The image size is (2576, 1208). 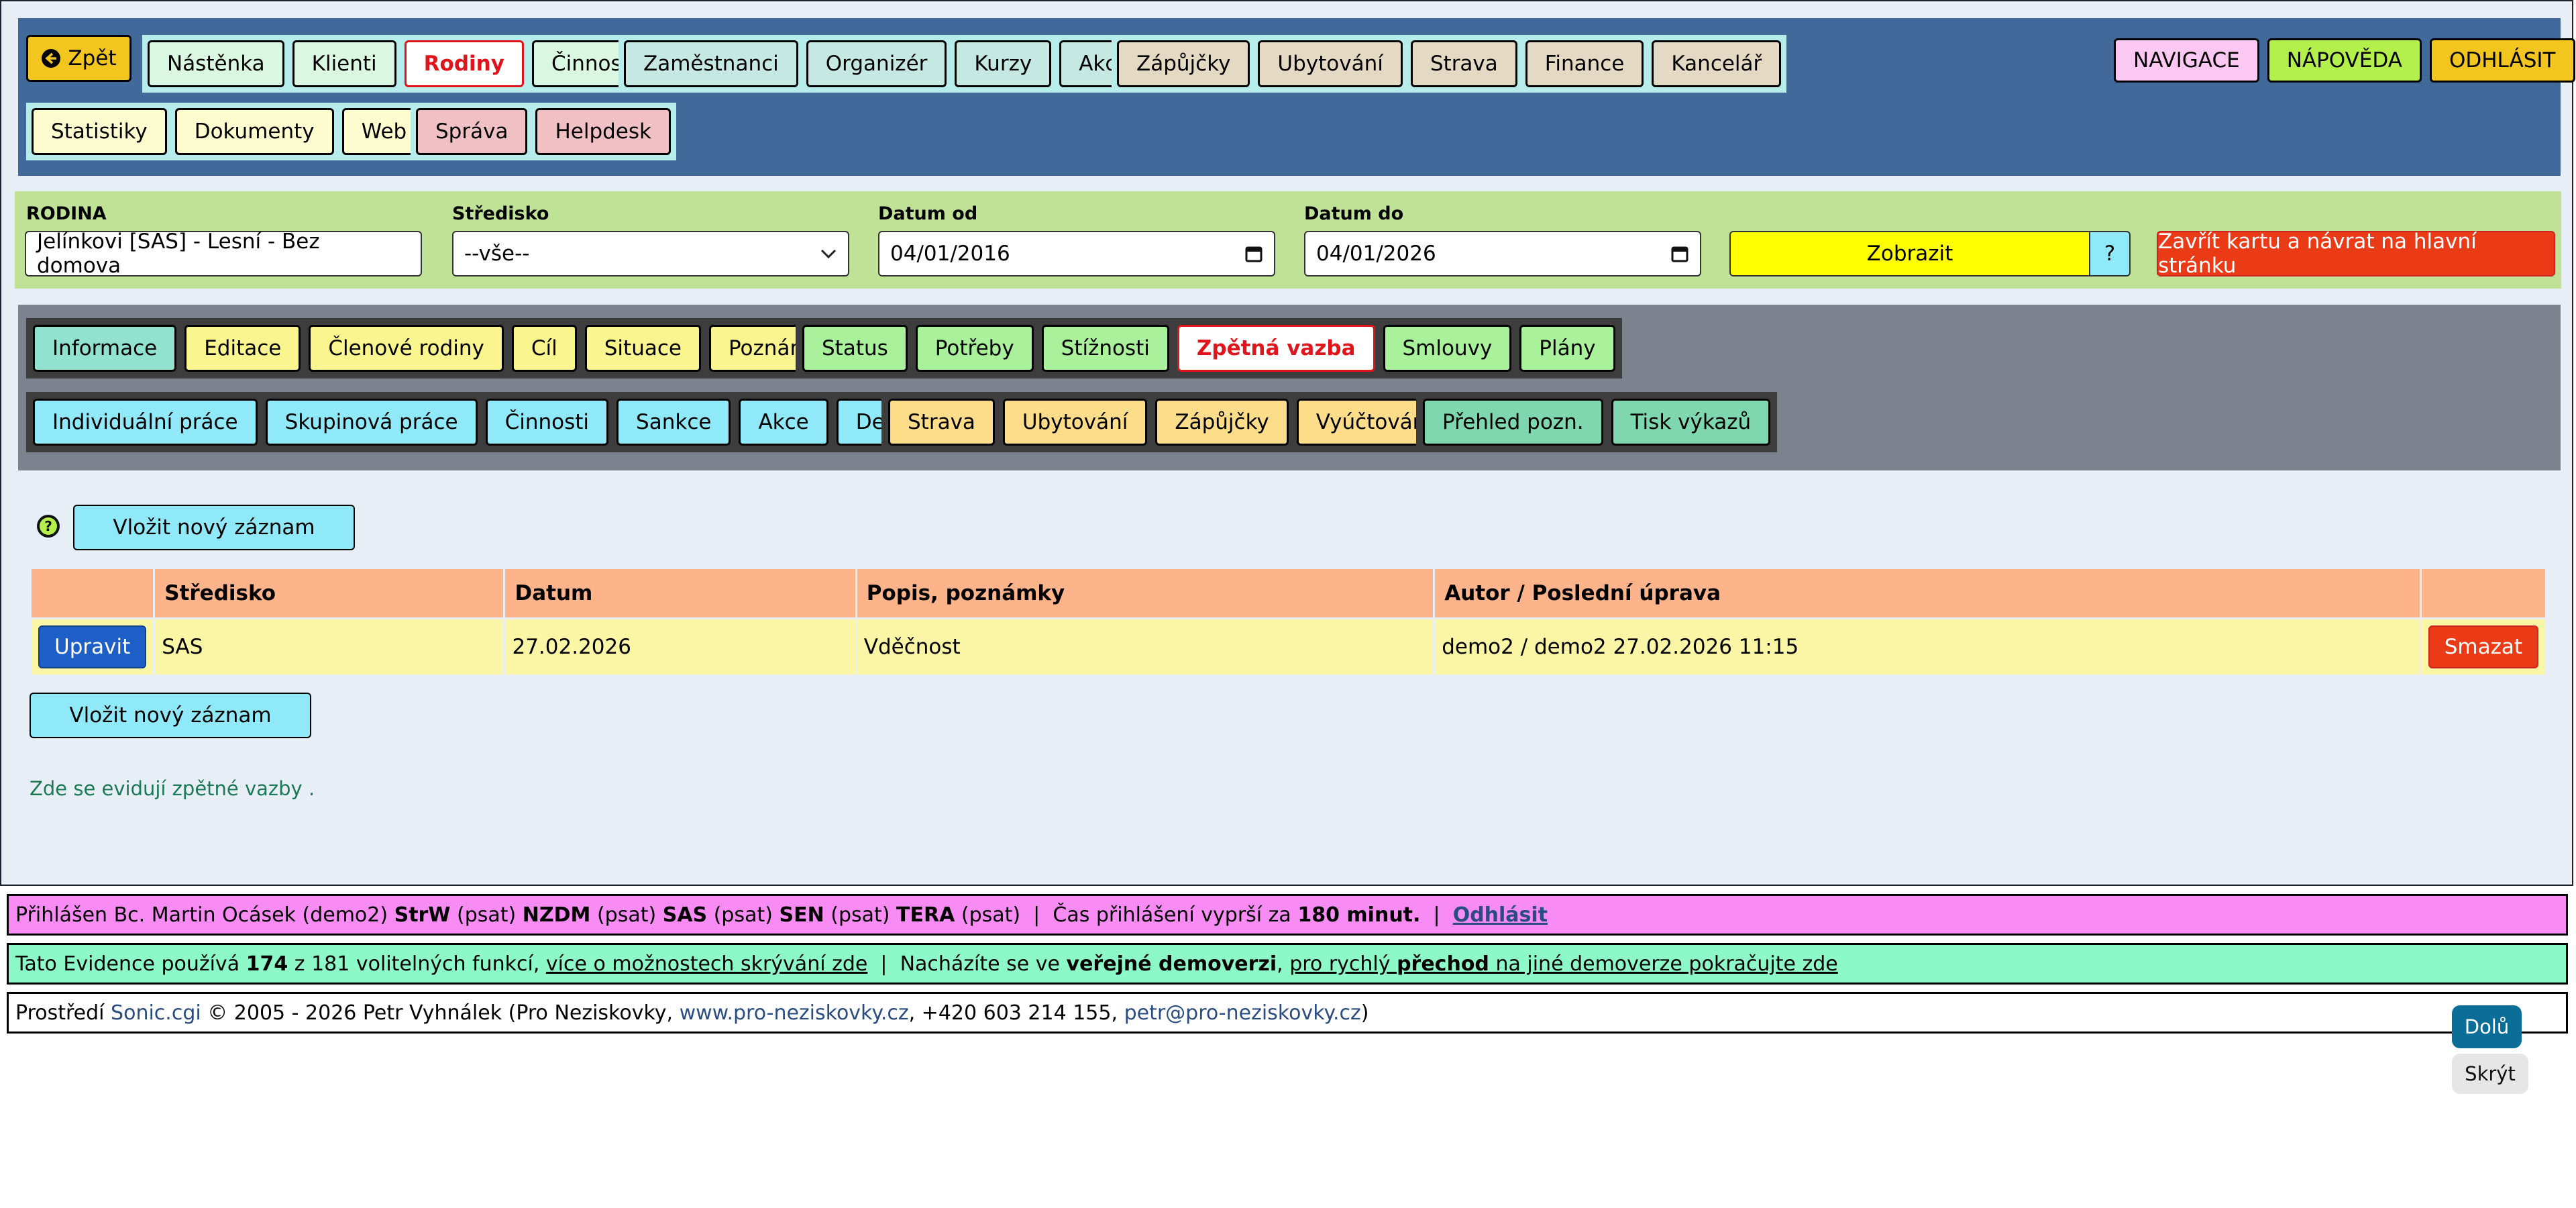 I want to click on nav-kancelar: Kancelář, so click(x=1717, y=64).